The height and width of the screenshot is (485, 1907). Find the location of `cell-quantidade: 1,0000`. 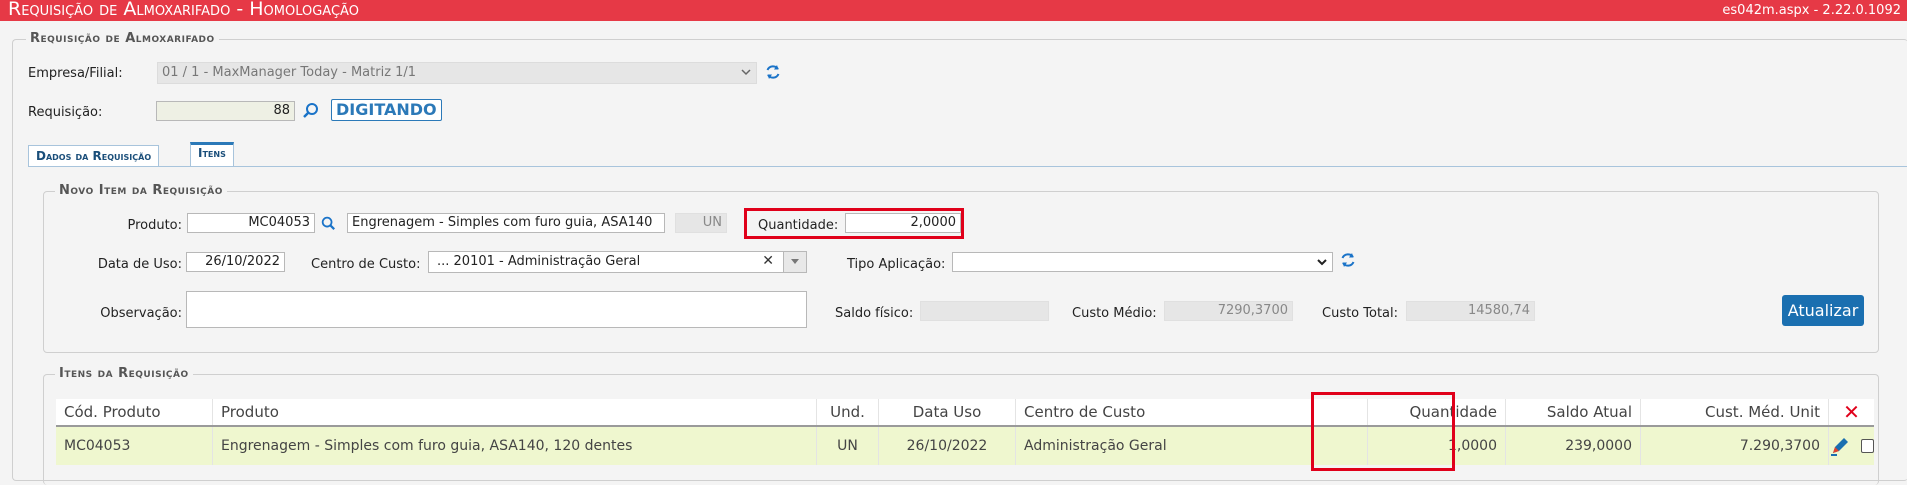

cell-quantidade: 1,0000 is located at coordinates (1436, 446).